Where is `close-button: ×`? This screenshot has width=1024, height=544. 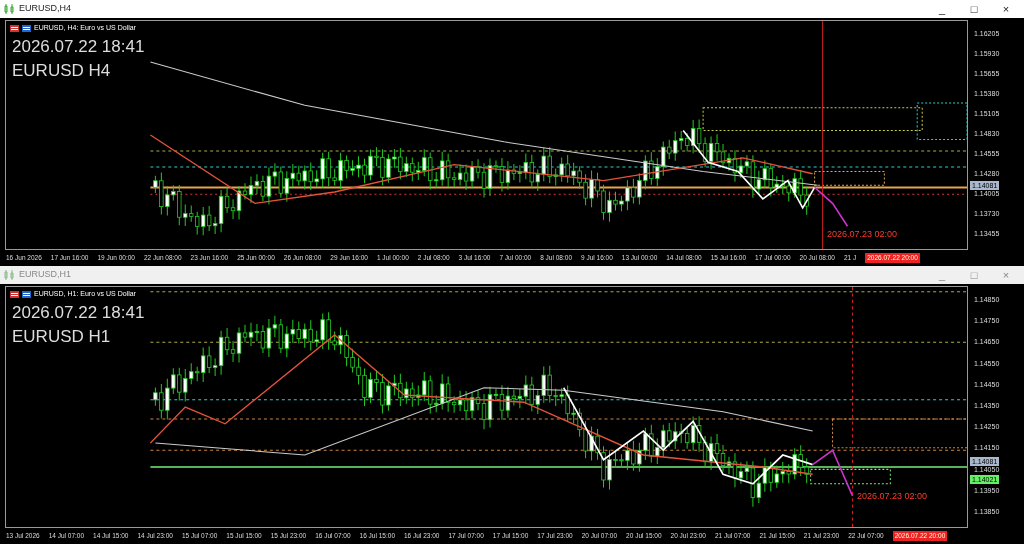 close-button: × is located at coordinates (1006, 9).